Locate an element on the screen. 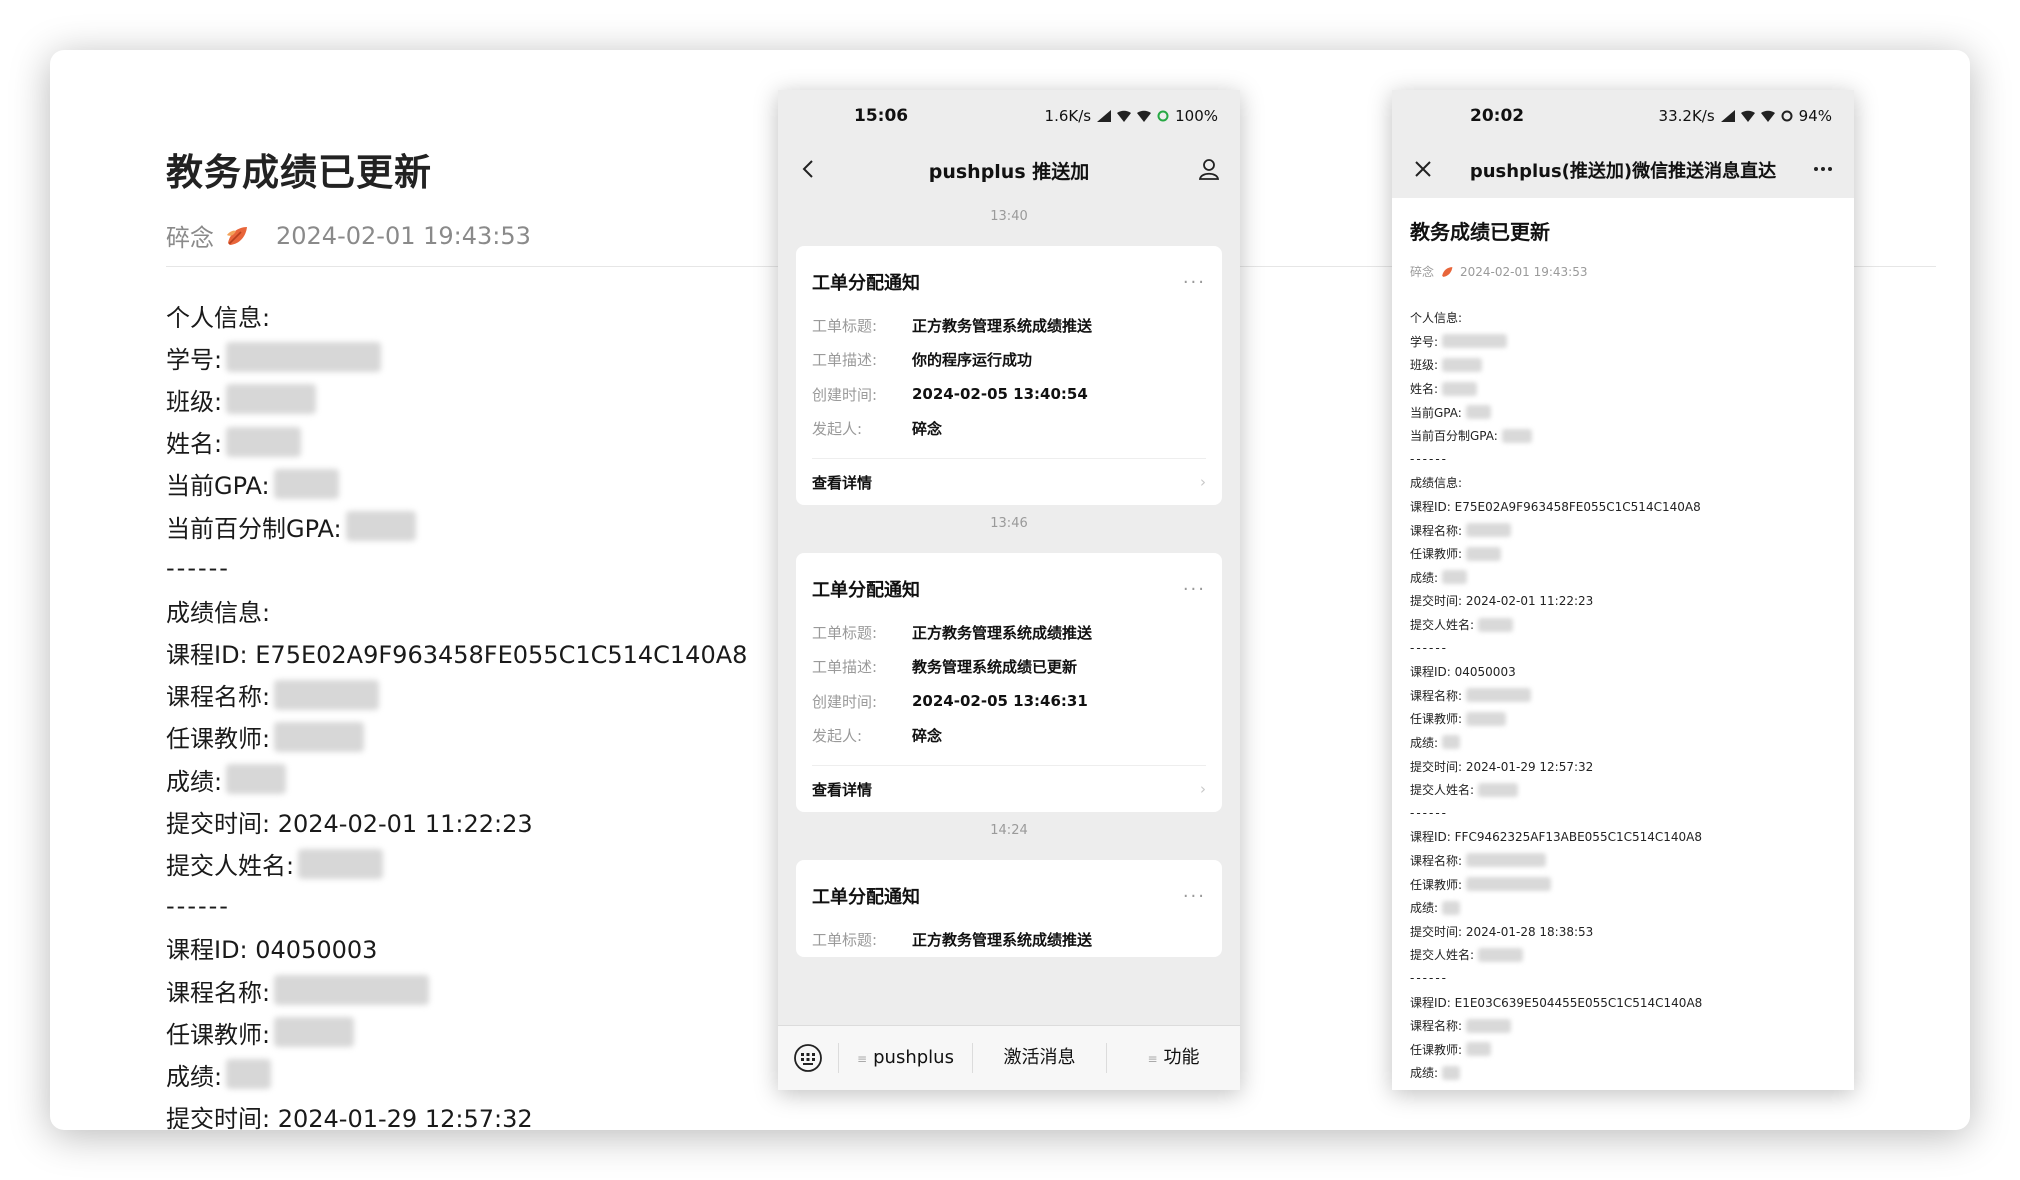 The height and width of the screenshot is (1180, 2020). menu-pushplus: ≡ pushplus is located at coordinates (905, 1058).